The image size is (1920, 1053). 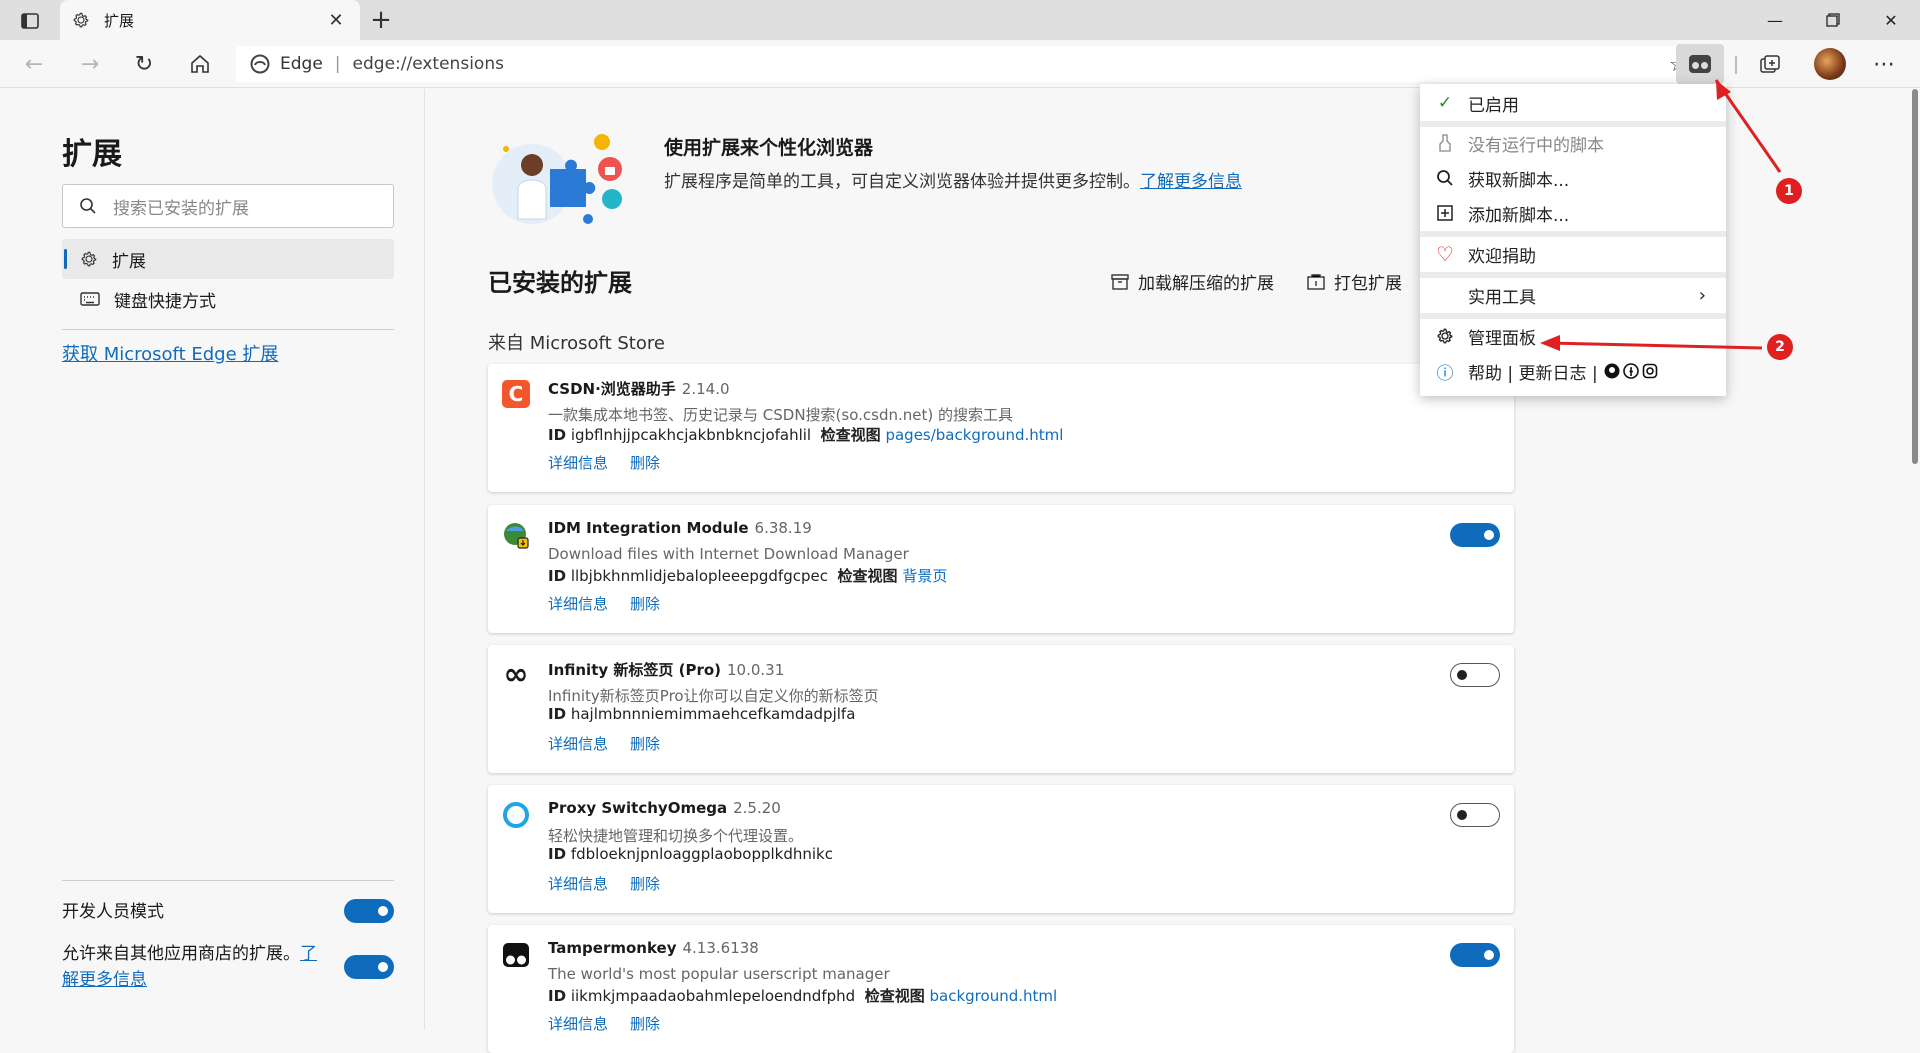 What do you see at coordinates (119, 20) in the screenshot?
I see `tab-title: 扩展` at bounding box center [119, 20].